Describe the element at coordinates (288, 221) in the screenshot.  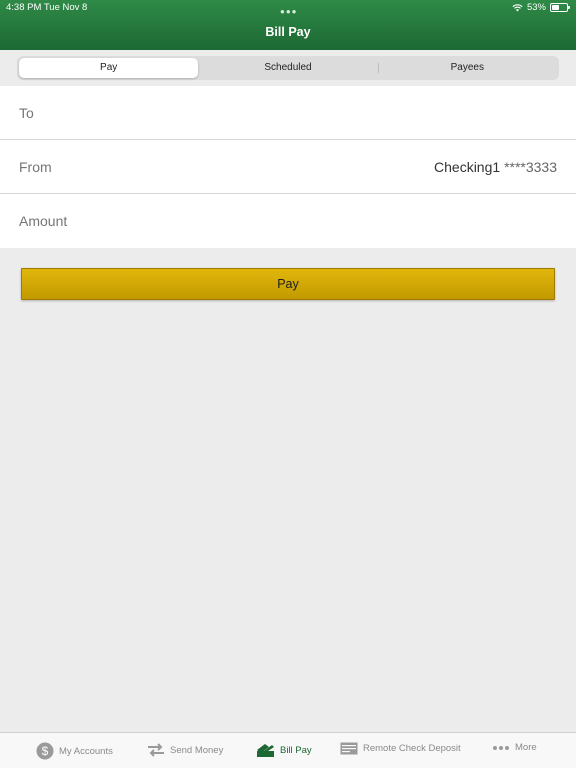
I see `amount-row: Amount` at that location.